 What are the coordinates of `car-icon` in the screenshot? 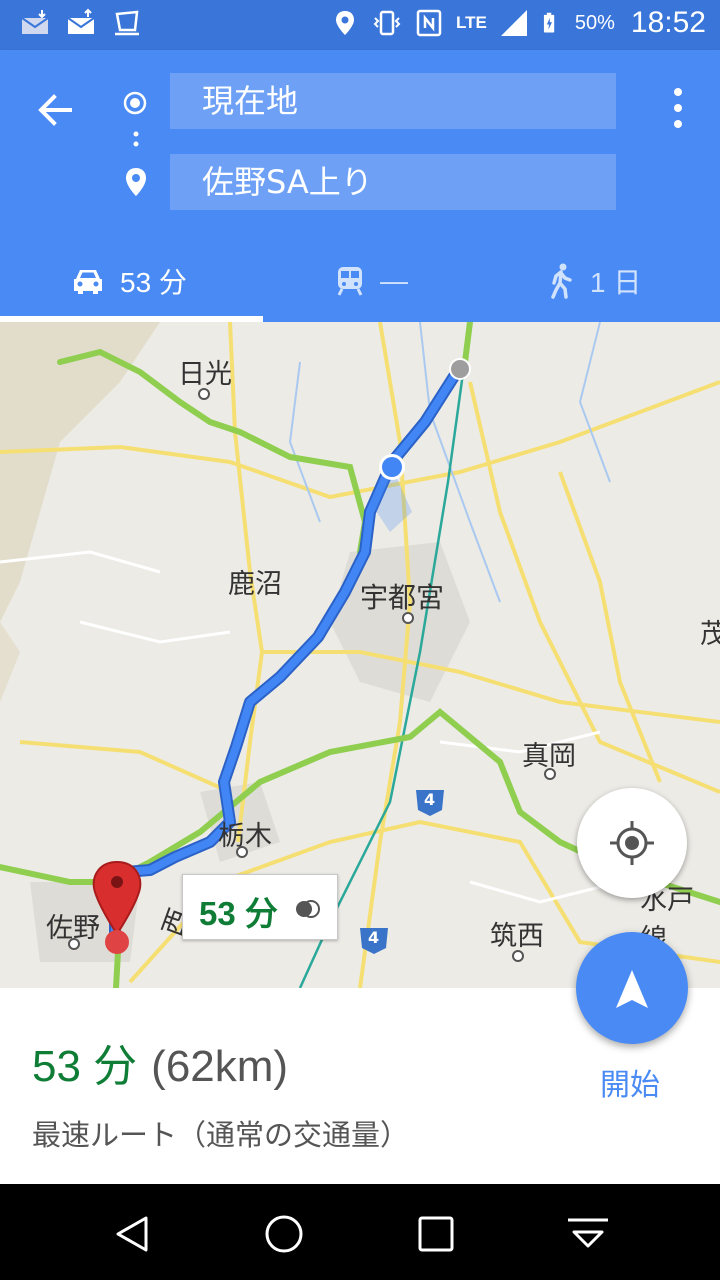 It's located at (88, 282).